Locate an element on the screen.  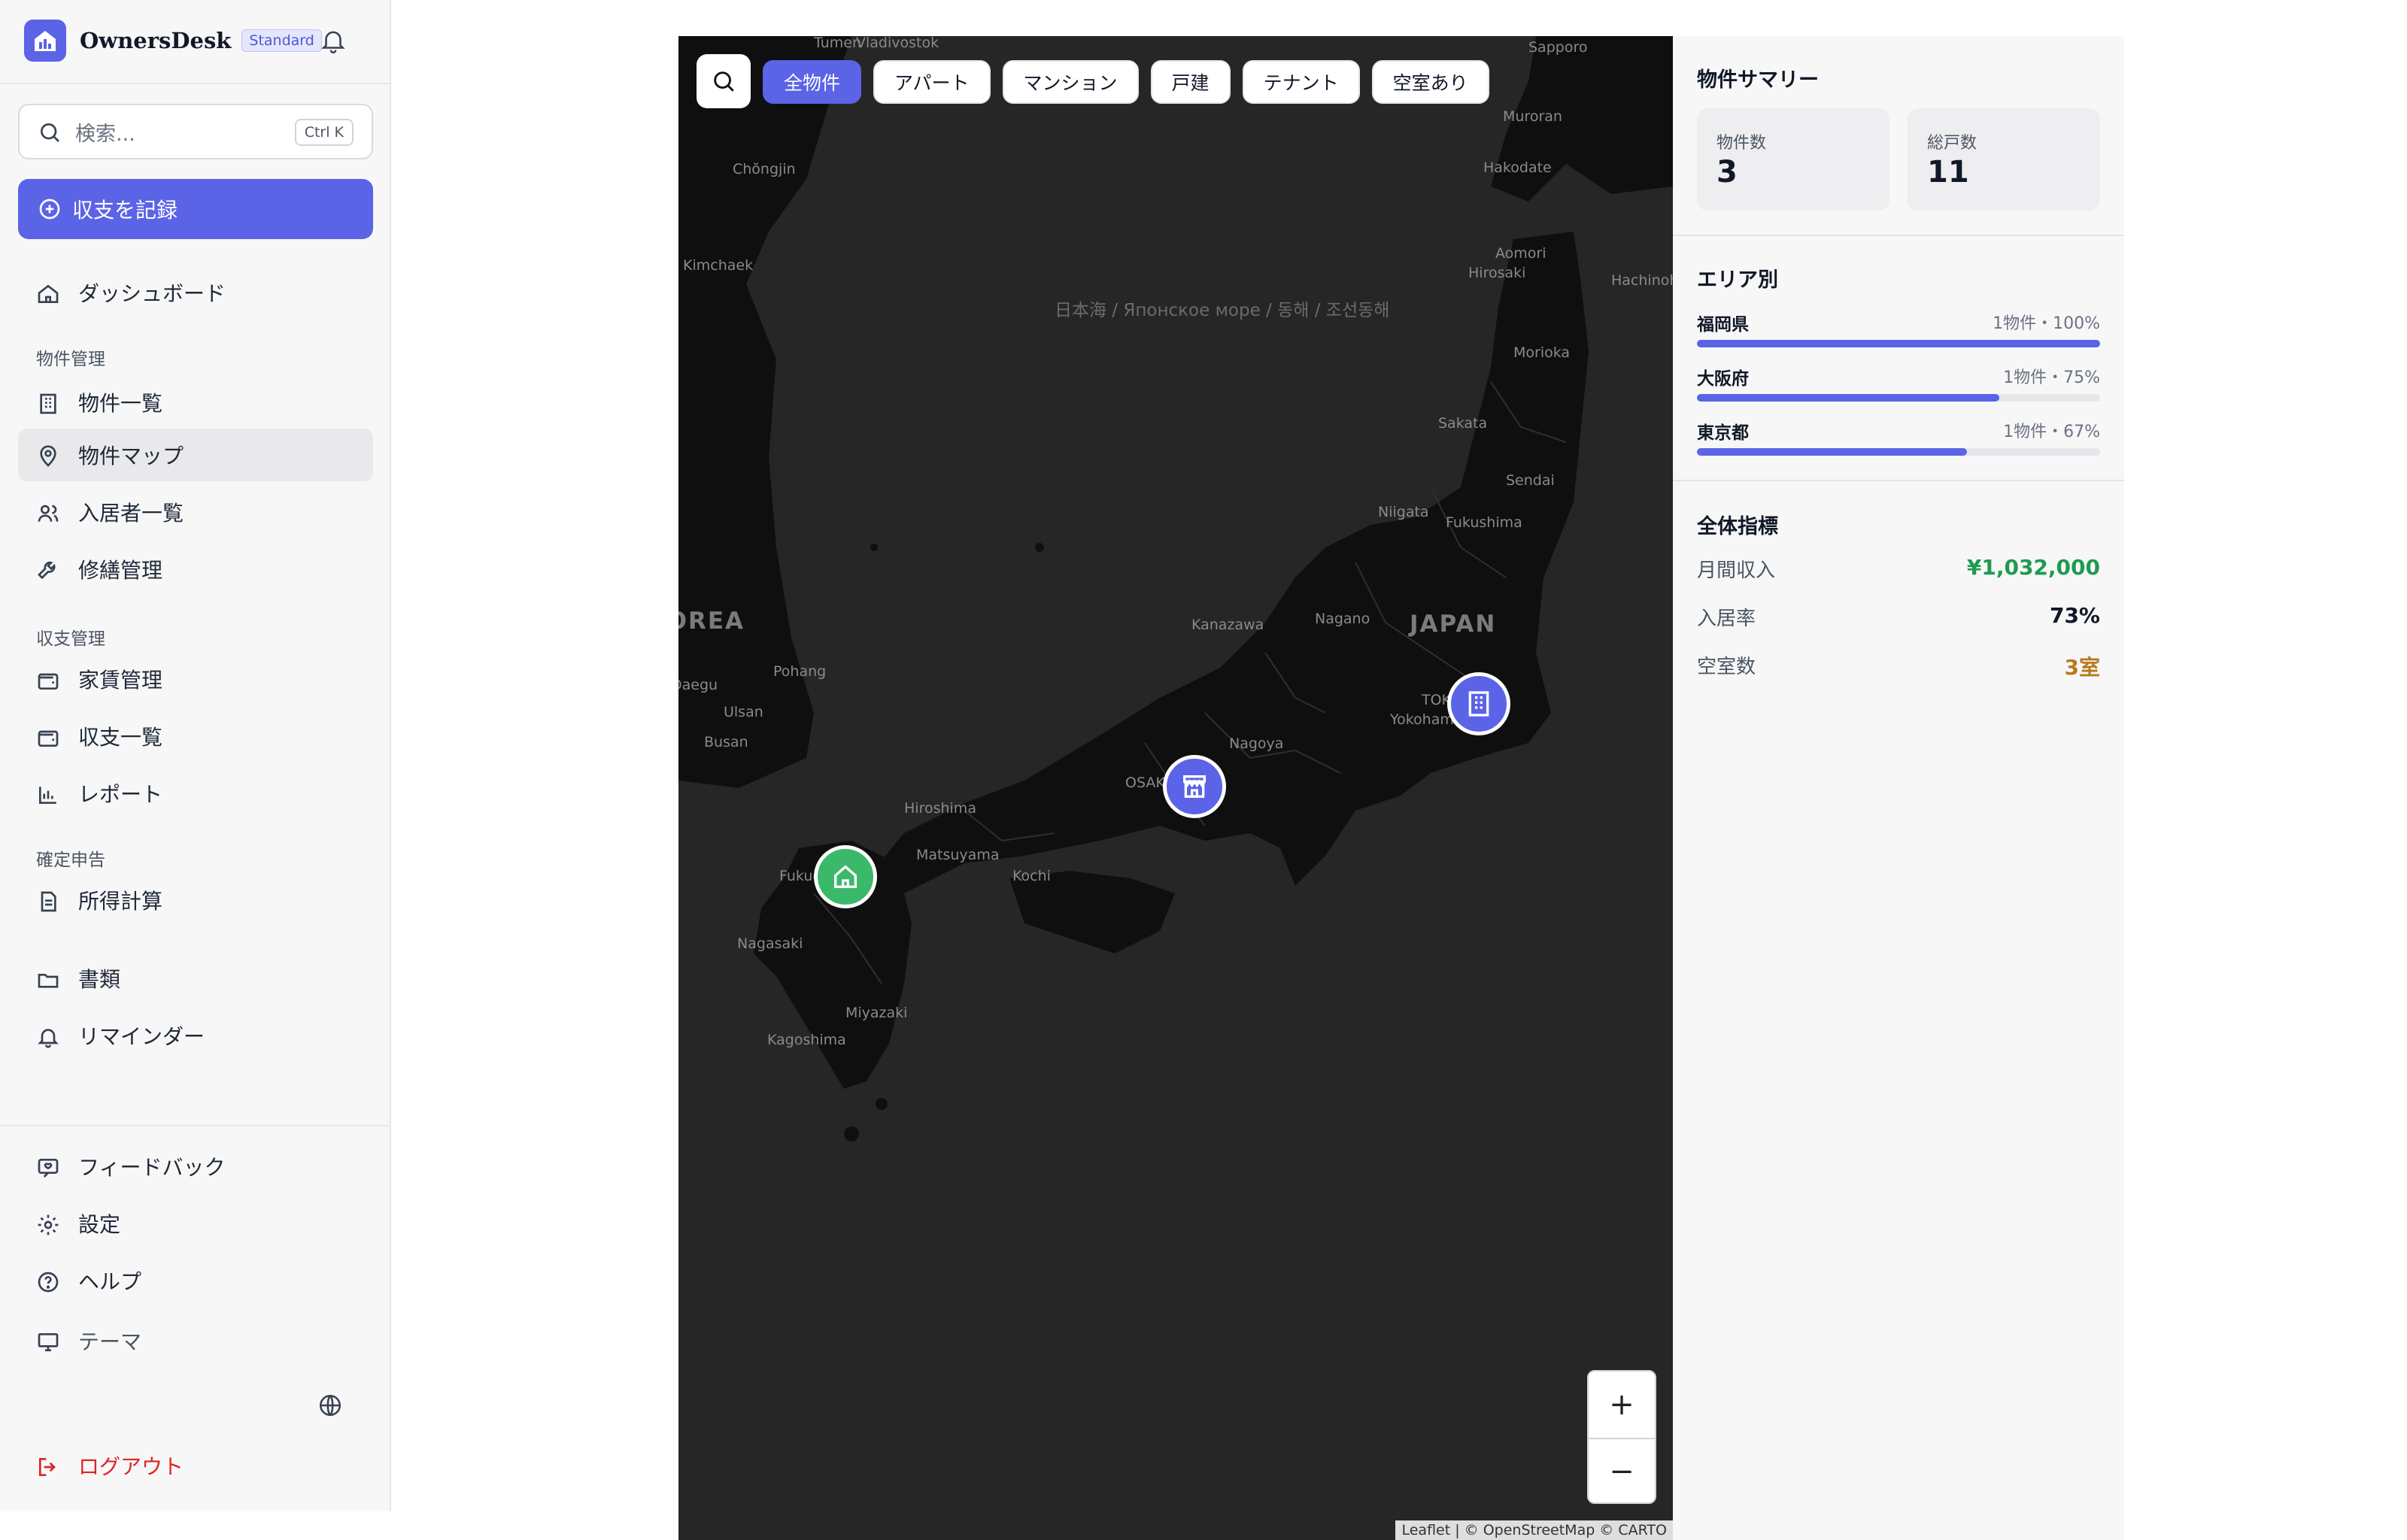
map-label: Kanazawa is located at coordinates (1227, 625).